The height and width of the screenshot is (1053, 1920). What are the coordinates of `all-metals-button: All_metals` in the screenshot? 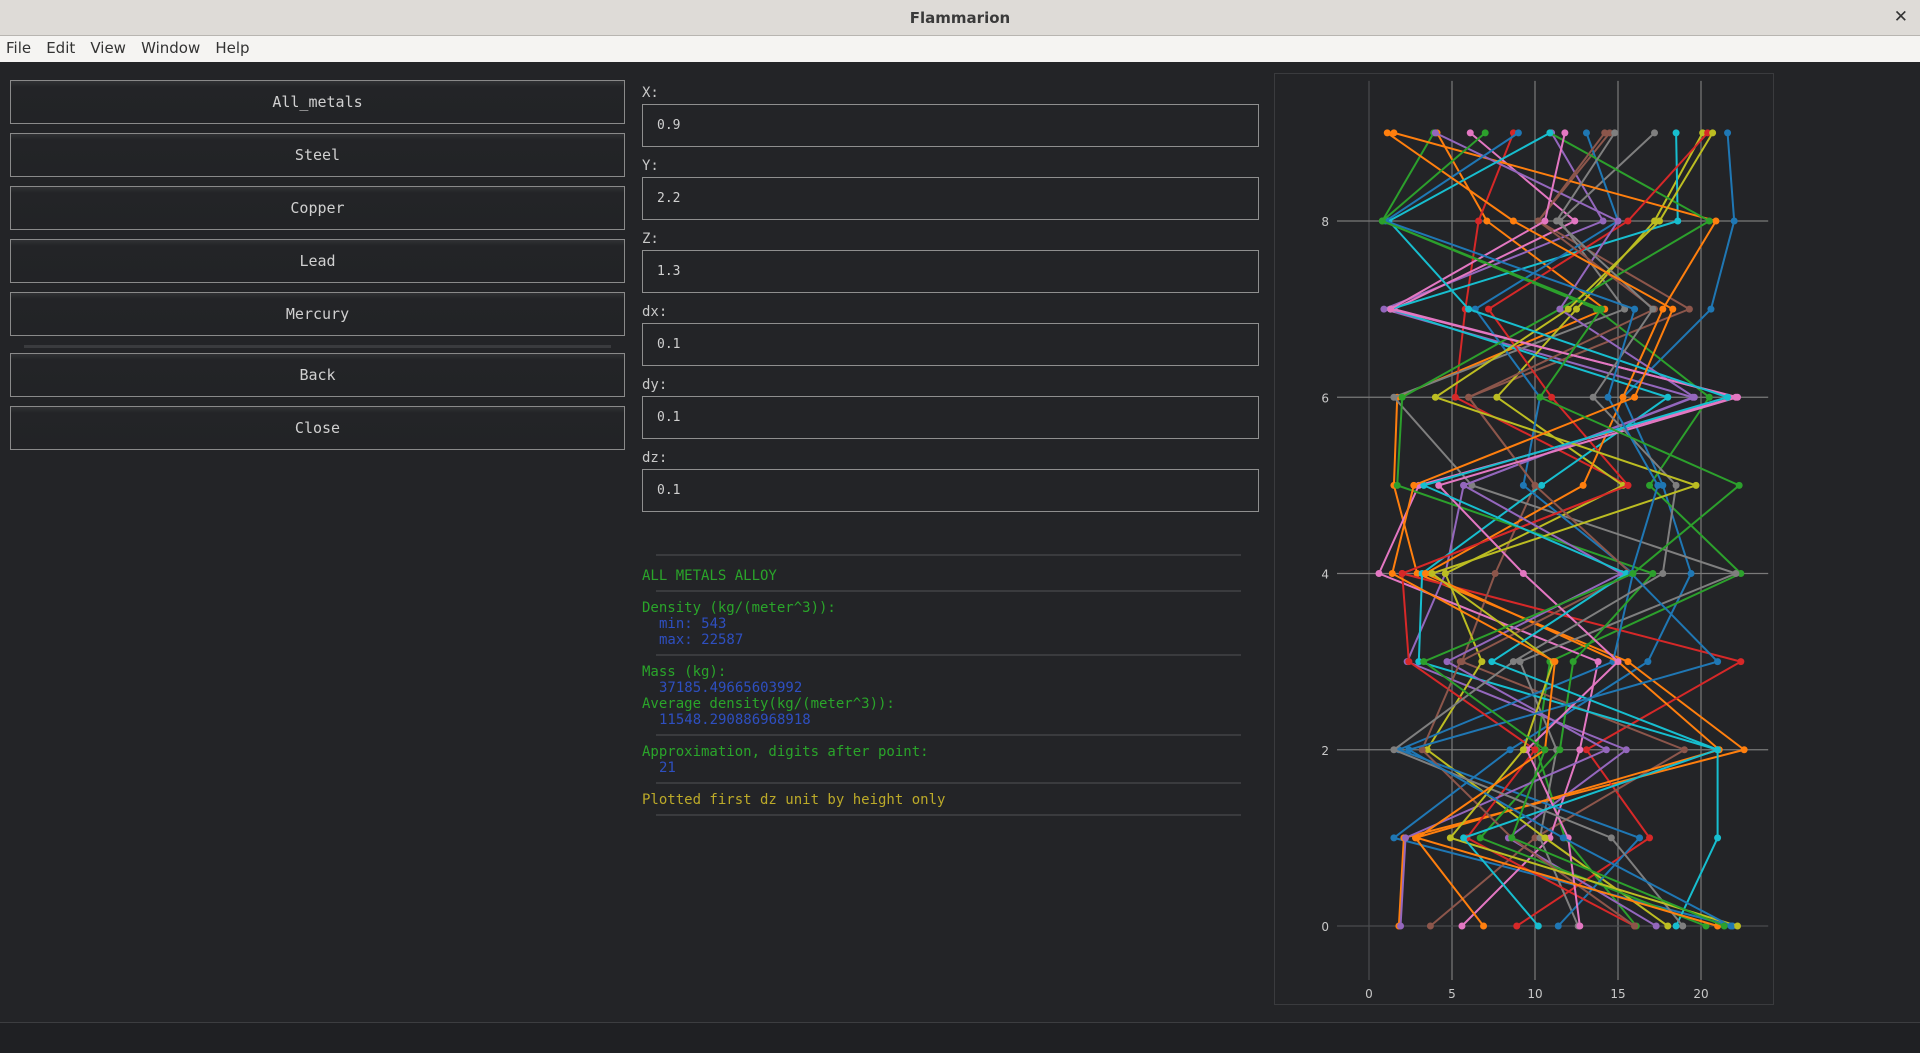 It's located at (317, 102).